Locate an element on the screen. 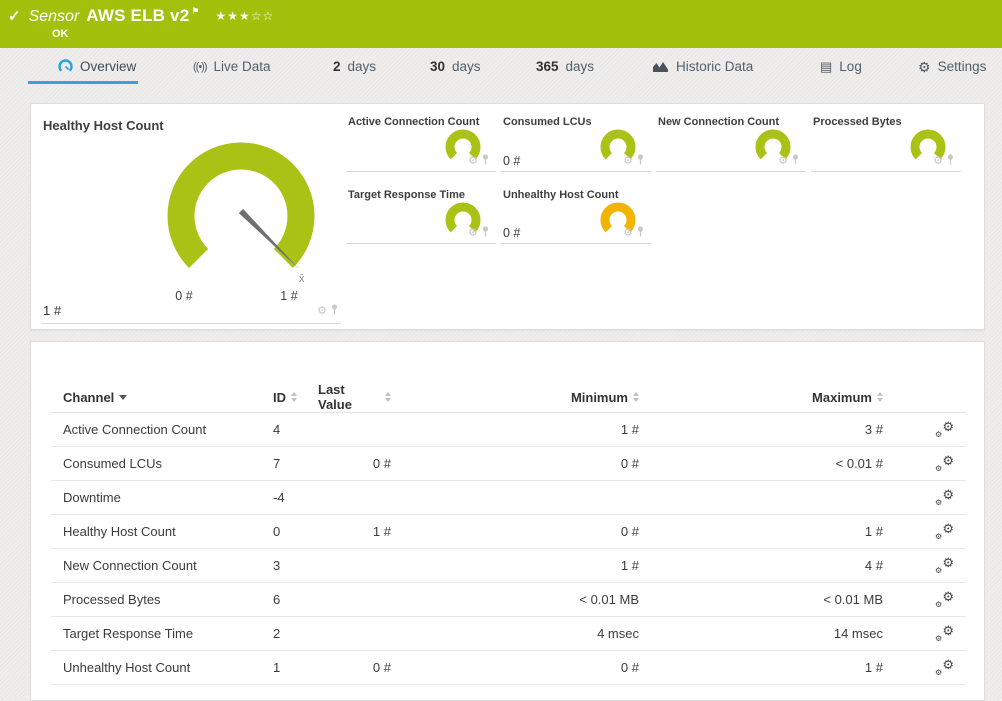 The width and height of the screenshot is (1002, 701). maximum-value: < 0.01 # is located at coordinates (859, 463).